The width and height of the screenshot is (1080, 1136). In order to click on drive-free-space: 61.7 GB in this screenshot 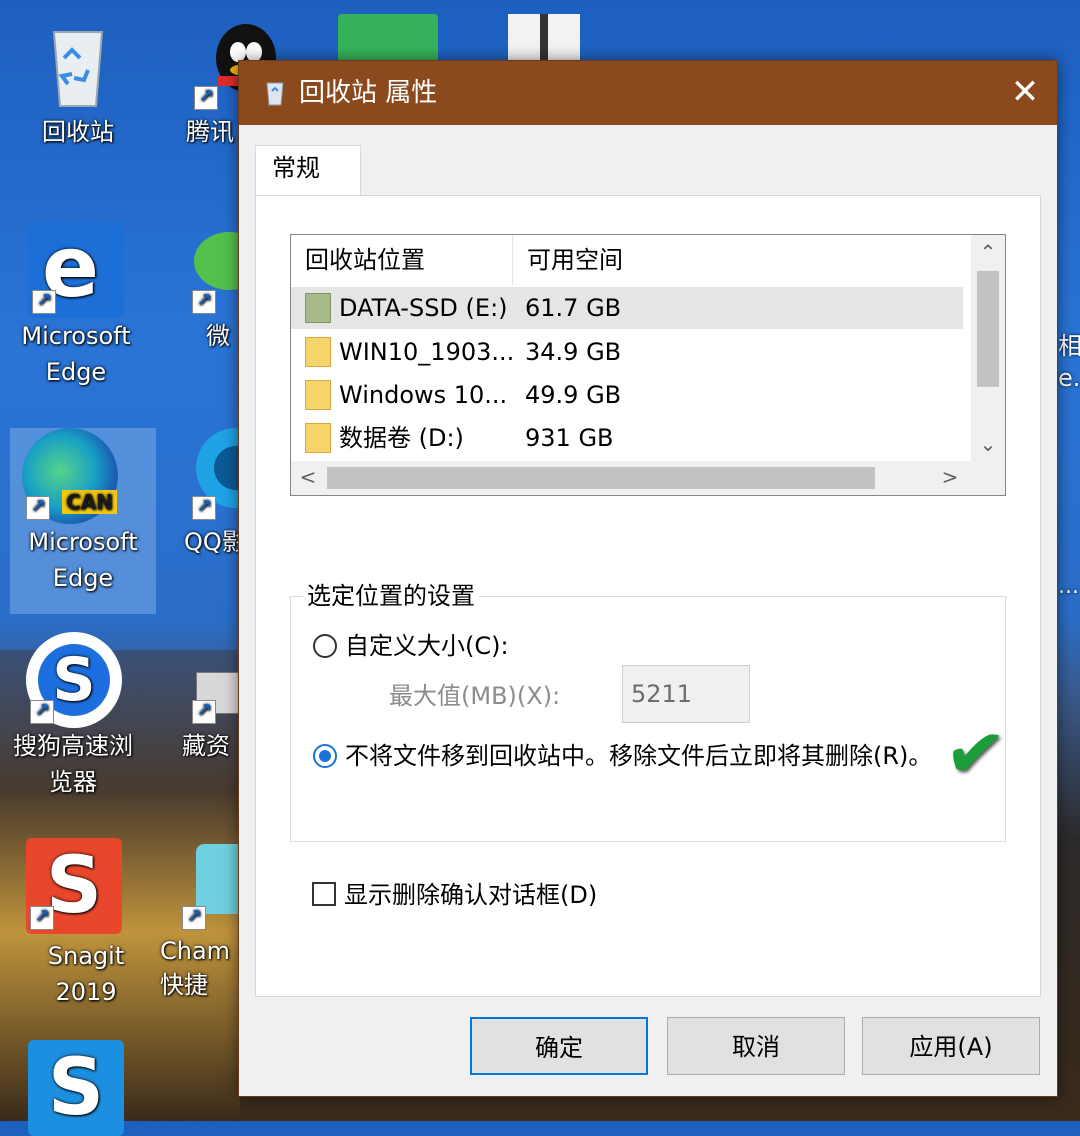, I will do `click(573, 308)`.